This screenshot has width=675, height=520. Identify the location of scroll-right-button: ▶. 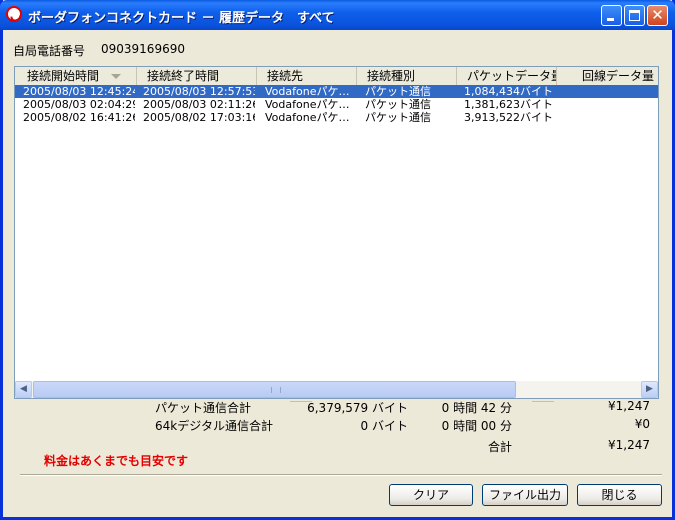
(649, 389).